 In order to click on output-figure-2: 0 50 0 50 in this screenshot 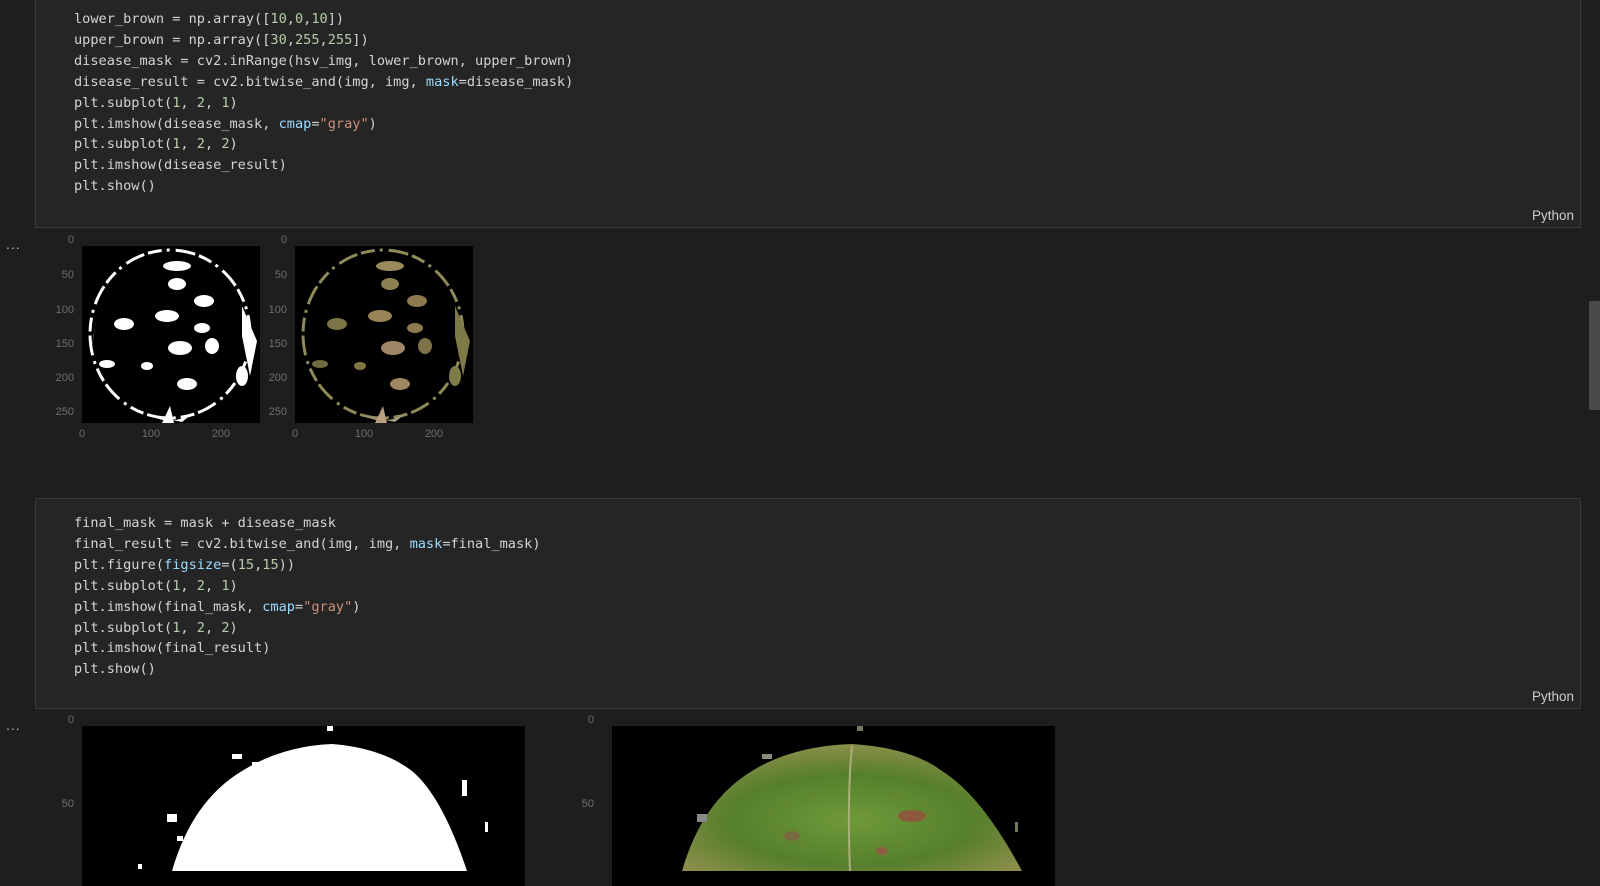, I will do `click(555, 800)`.